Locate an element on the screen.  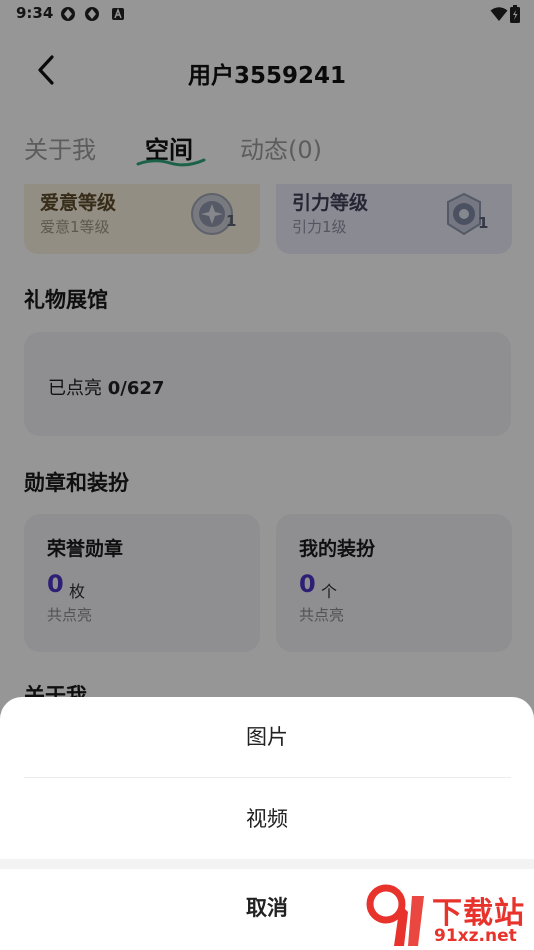
watermark-en-text: 91xz.net is located at coordinates (475, 936).